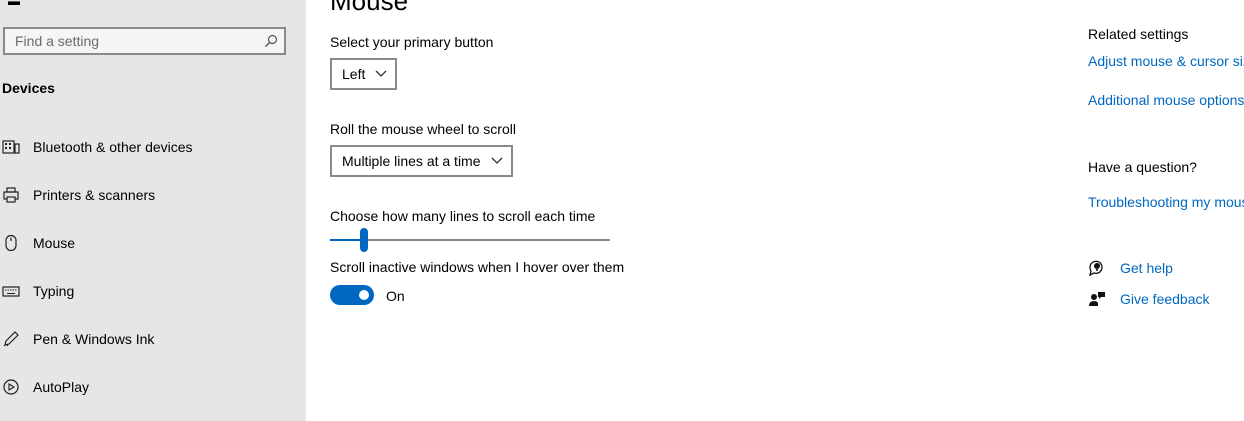  Describe the element at coordinates (28, 88) in the screenshot. I see `section-title: Devices` at that location.